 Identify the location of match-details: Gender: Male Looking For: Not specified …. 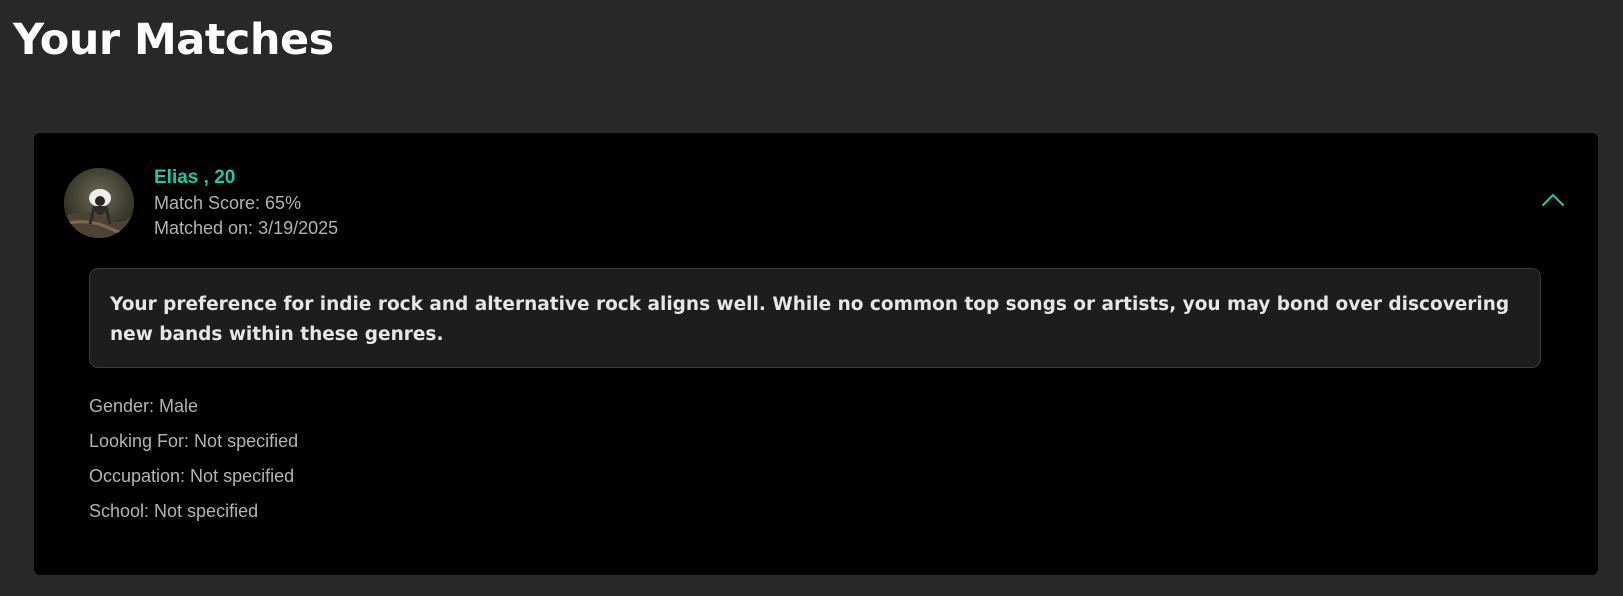
(193, 459).